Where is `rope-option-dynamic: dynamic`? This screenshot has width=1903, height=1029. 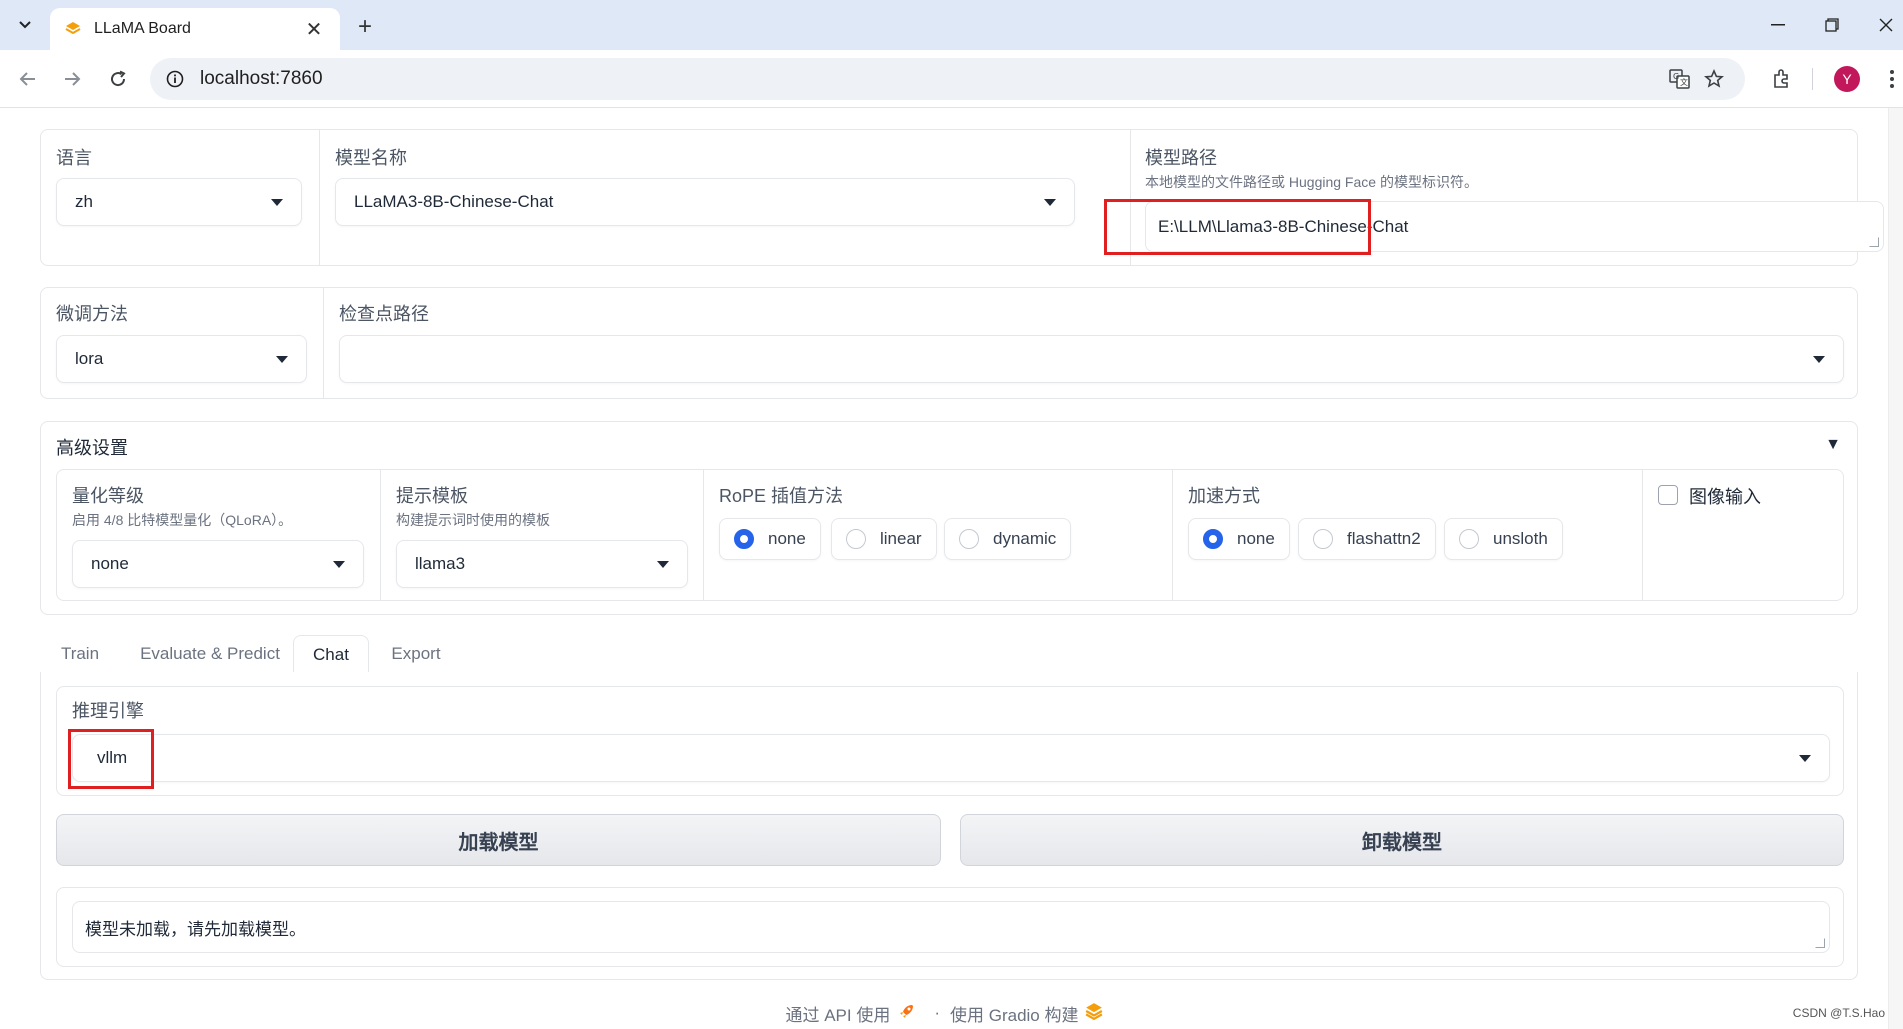 rope-option-dynamic: dynamic is located at coordinates (1008, 539).